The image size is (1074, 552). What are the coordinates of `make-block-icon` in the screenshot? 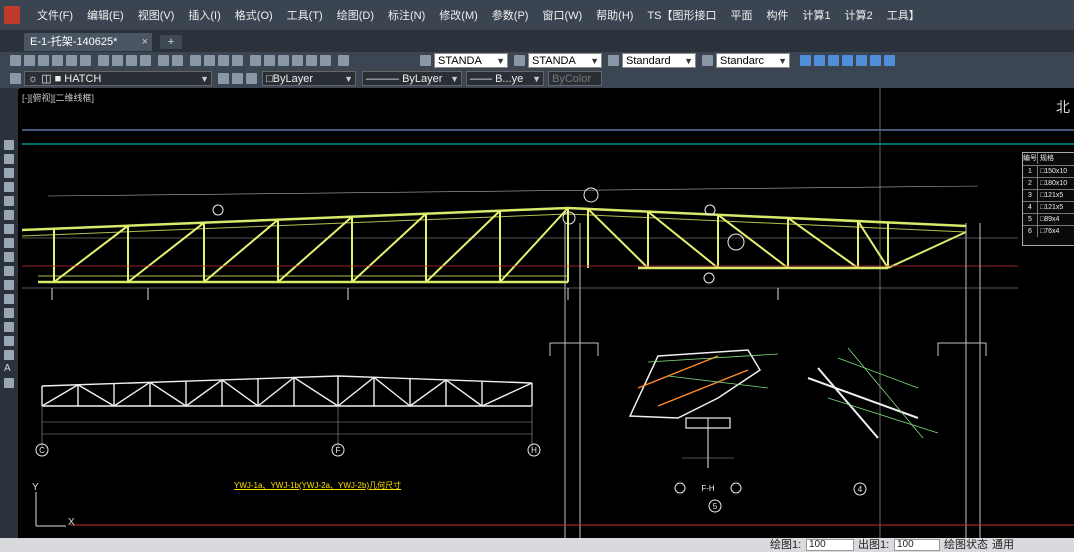 It's located at (9, 285).